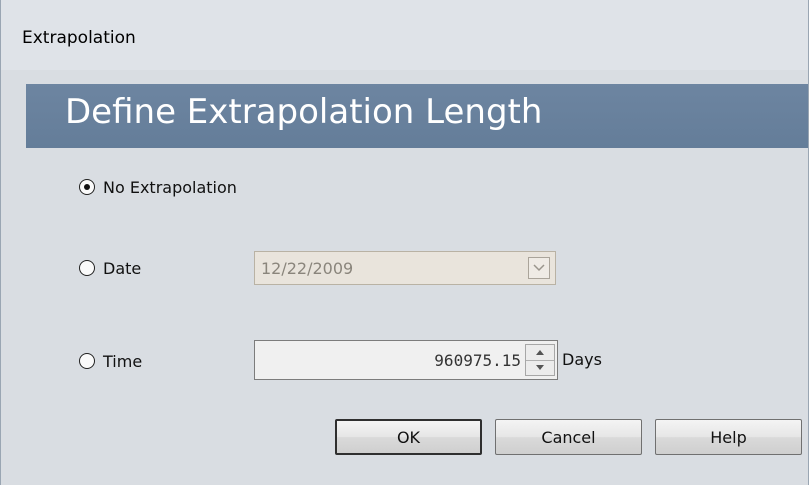 The width and height of the screenshot is (809, 485). Describe the element at coordinates (170, 187) in the screenshot. I see `no-extrapolation-label: No Extrapolation` at that location.